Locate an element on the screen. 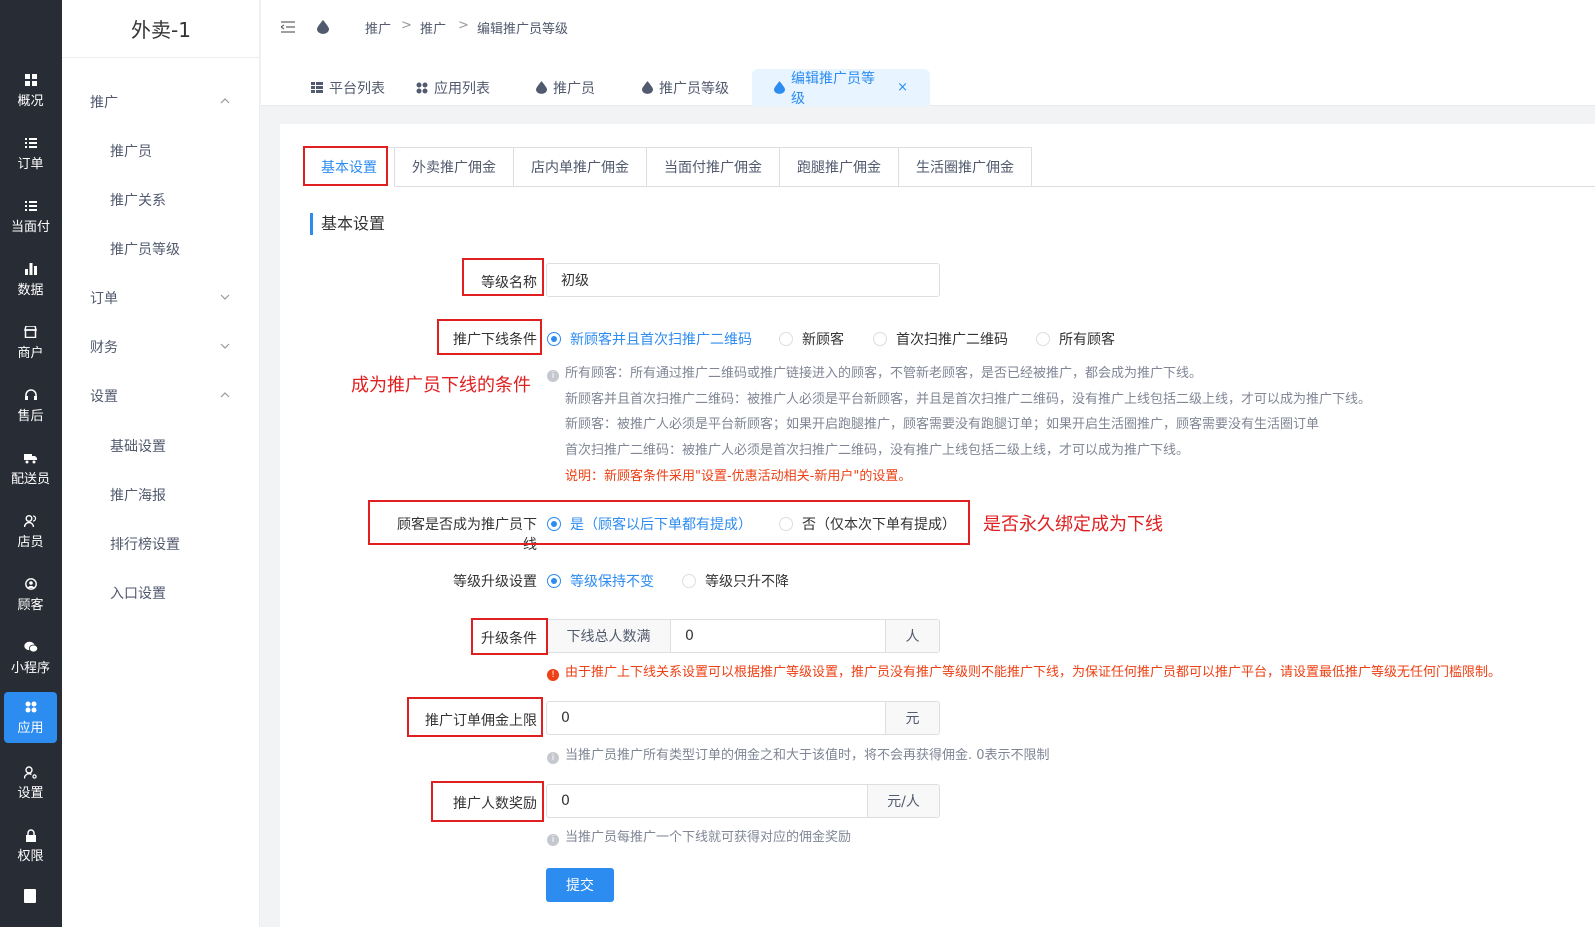 The image size is (1595, 927). nav-label: 订单 is located at coordinates (30, 164).